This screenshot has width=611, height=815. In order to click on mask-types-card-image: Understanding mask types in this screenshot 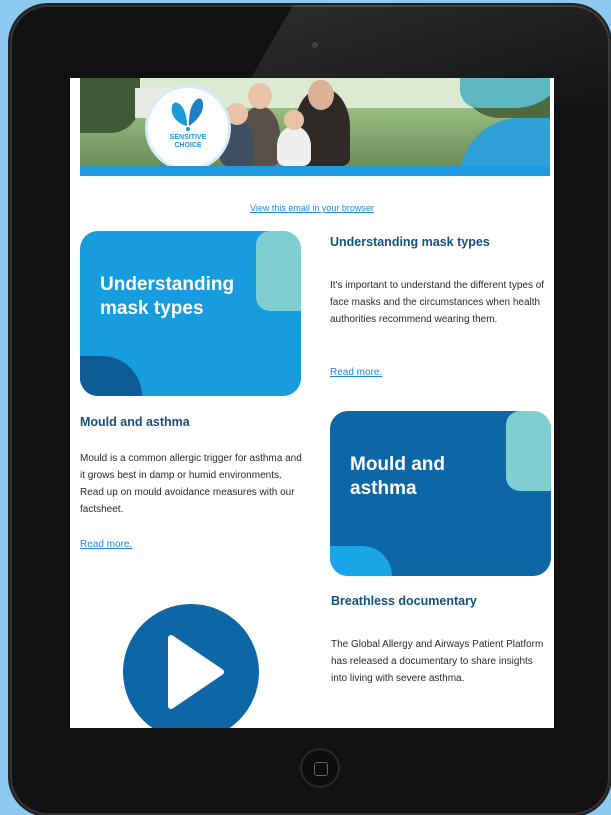, I will do `click(190, 313)`.